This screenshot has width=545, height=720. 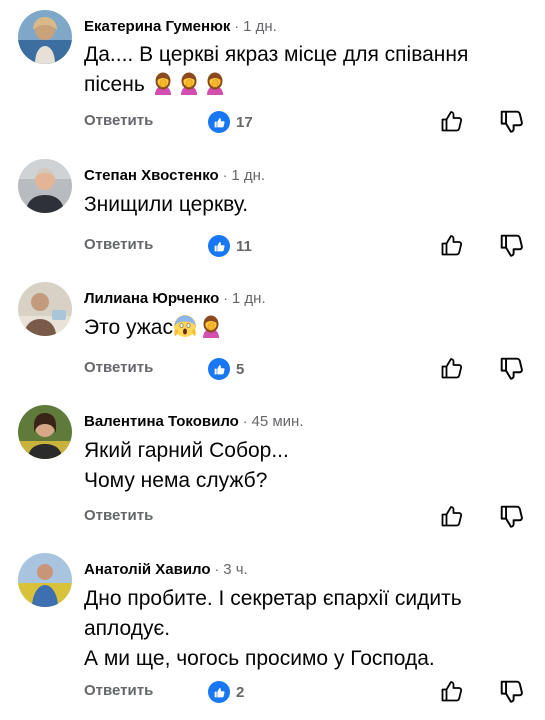 What do you see at coordinates (157, 26) in the screenshot?
I see `author-name: Екатерина Гуменюк` at bounding box center [157, 26].